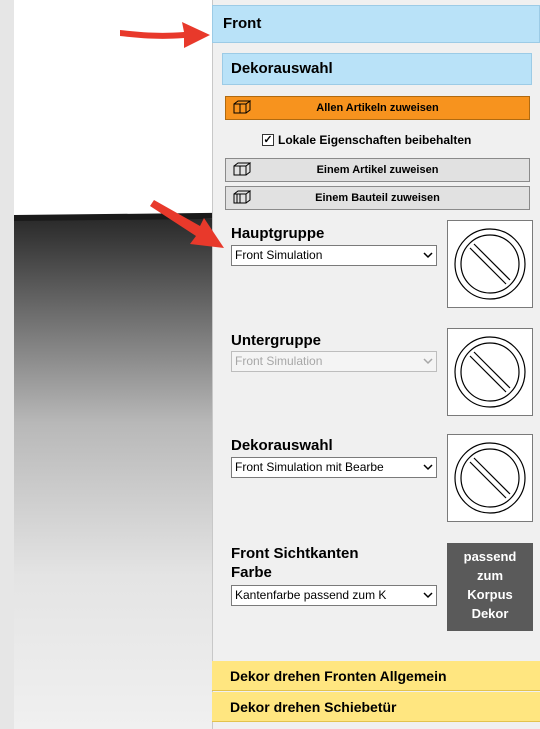 This screenshot has width=540, height=729. I want to click on front-section-title: Front, so click(242, 23).